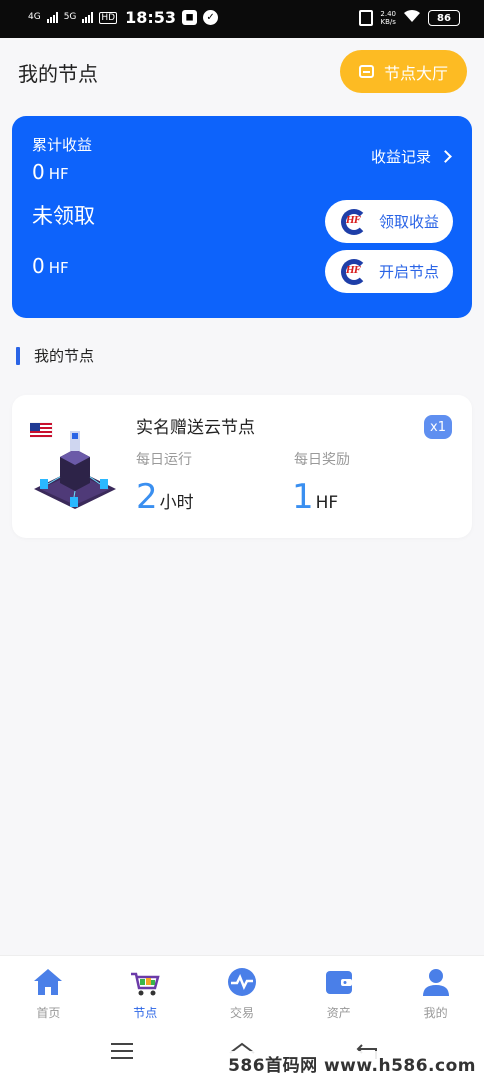 The height and width of the screenshot is (1080, 484). Describe the element at coordinates (164, 460) in the screenshot. I see `daily-run-label: 每日运行` at that location.